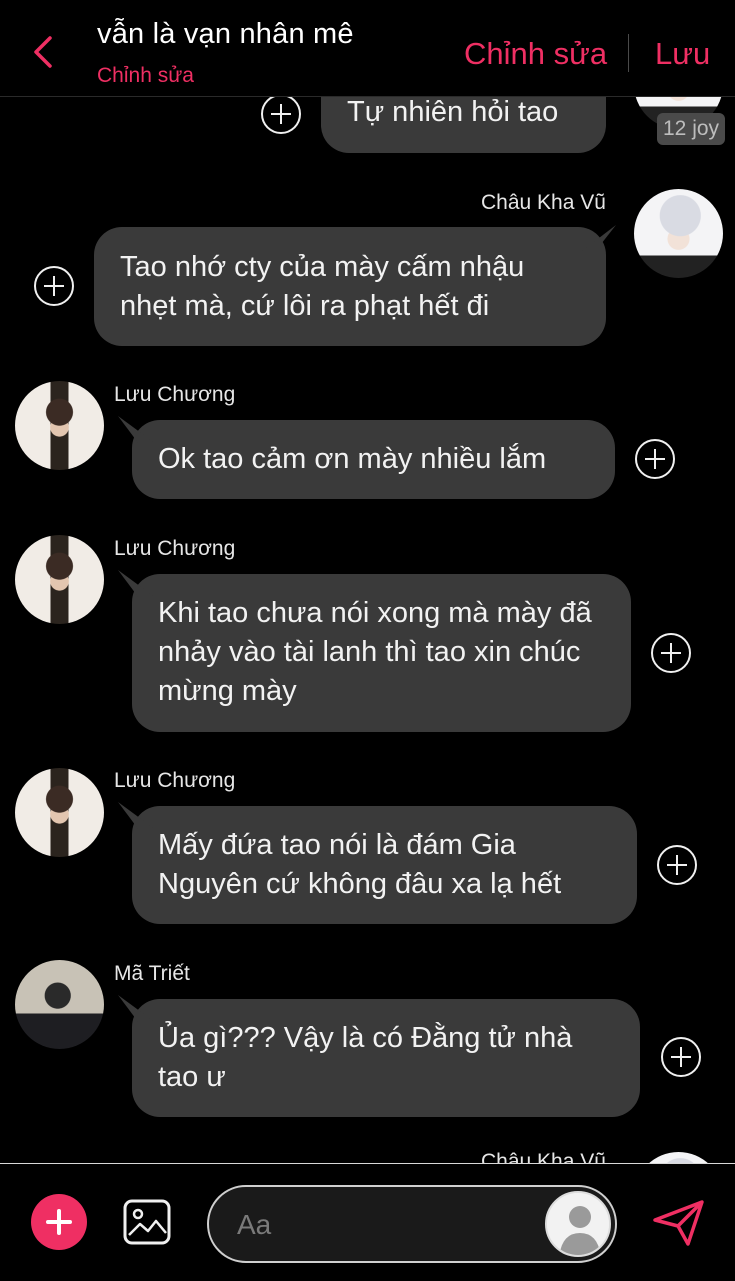 This screenshot has width=735, height=1281. I want to click on message-text: Tự nhiên hỏi tao, so click(453, 112).